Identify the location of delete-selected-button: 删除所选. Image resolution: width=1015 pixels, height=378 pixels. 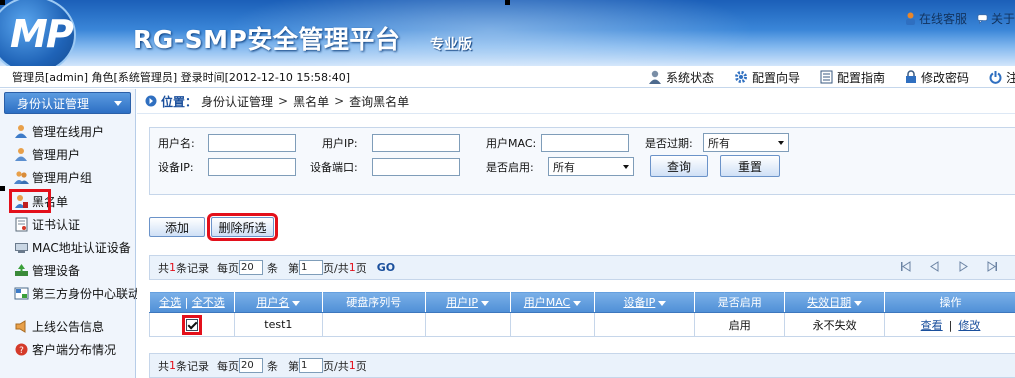
(242, 227).